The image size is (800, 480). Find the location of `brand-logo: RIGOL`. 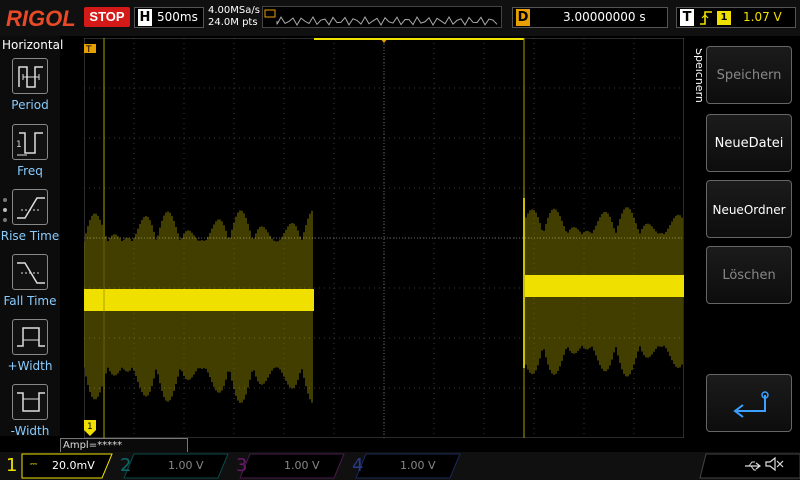

brand-logo: RIGOL is located at coordinates (41, 18).